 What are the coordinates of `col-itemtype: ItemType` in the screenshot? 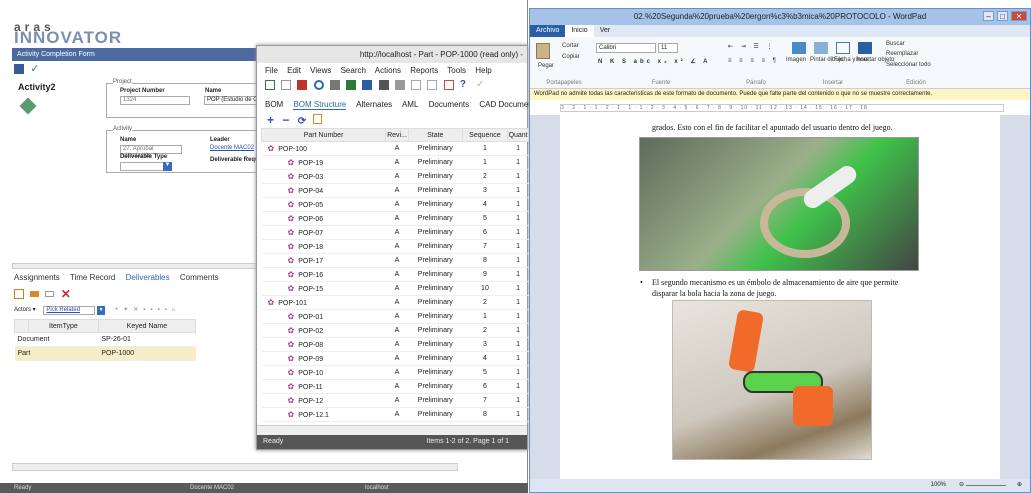 It's located at (63, 326).